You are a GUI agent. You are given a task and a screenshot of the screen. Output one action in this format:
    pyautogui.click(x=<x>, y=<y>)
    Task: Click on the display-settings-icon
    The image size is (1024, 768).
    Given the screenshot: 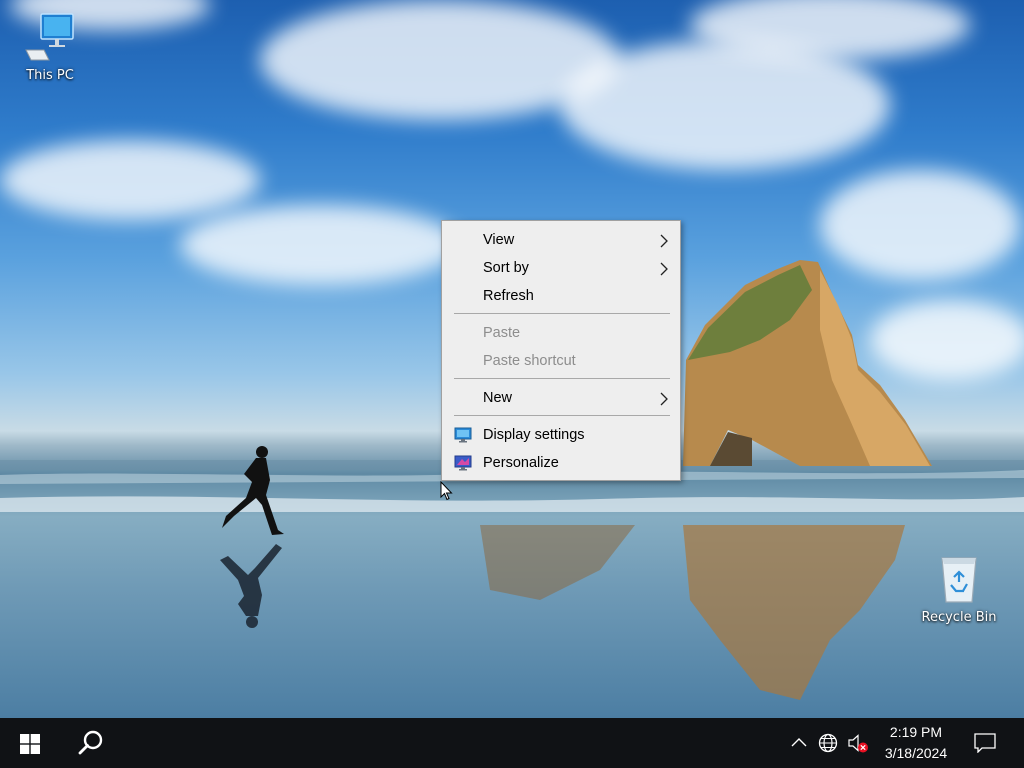 What is the action you would take?
    pyautogui.click(x=463, y=435)
    